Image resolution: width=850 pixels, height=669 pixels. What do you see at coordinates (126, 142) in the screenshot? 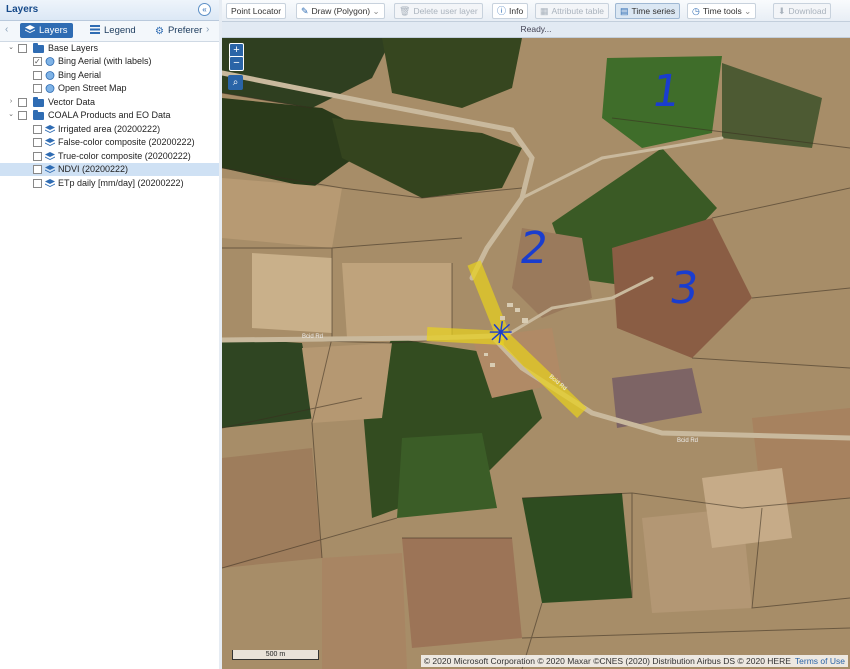
I see `layer-label: False-color composite (20200222)` at bounding box center [126, 142].